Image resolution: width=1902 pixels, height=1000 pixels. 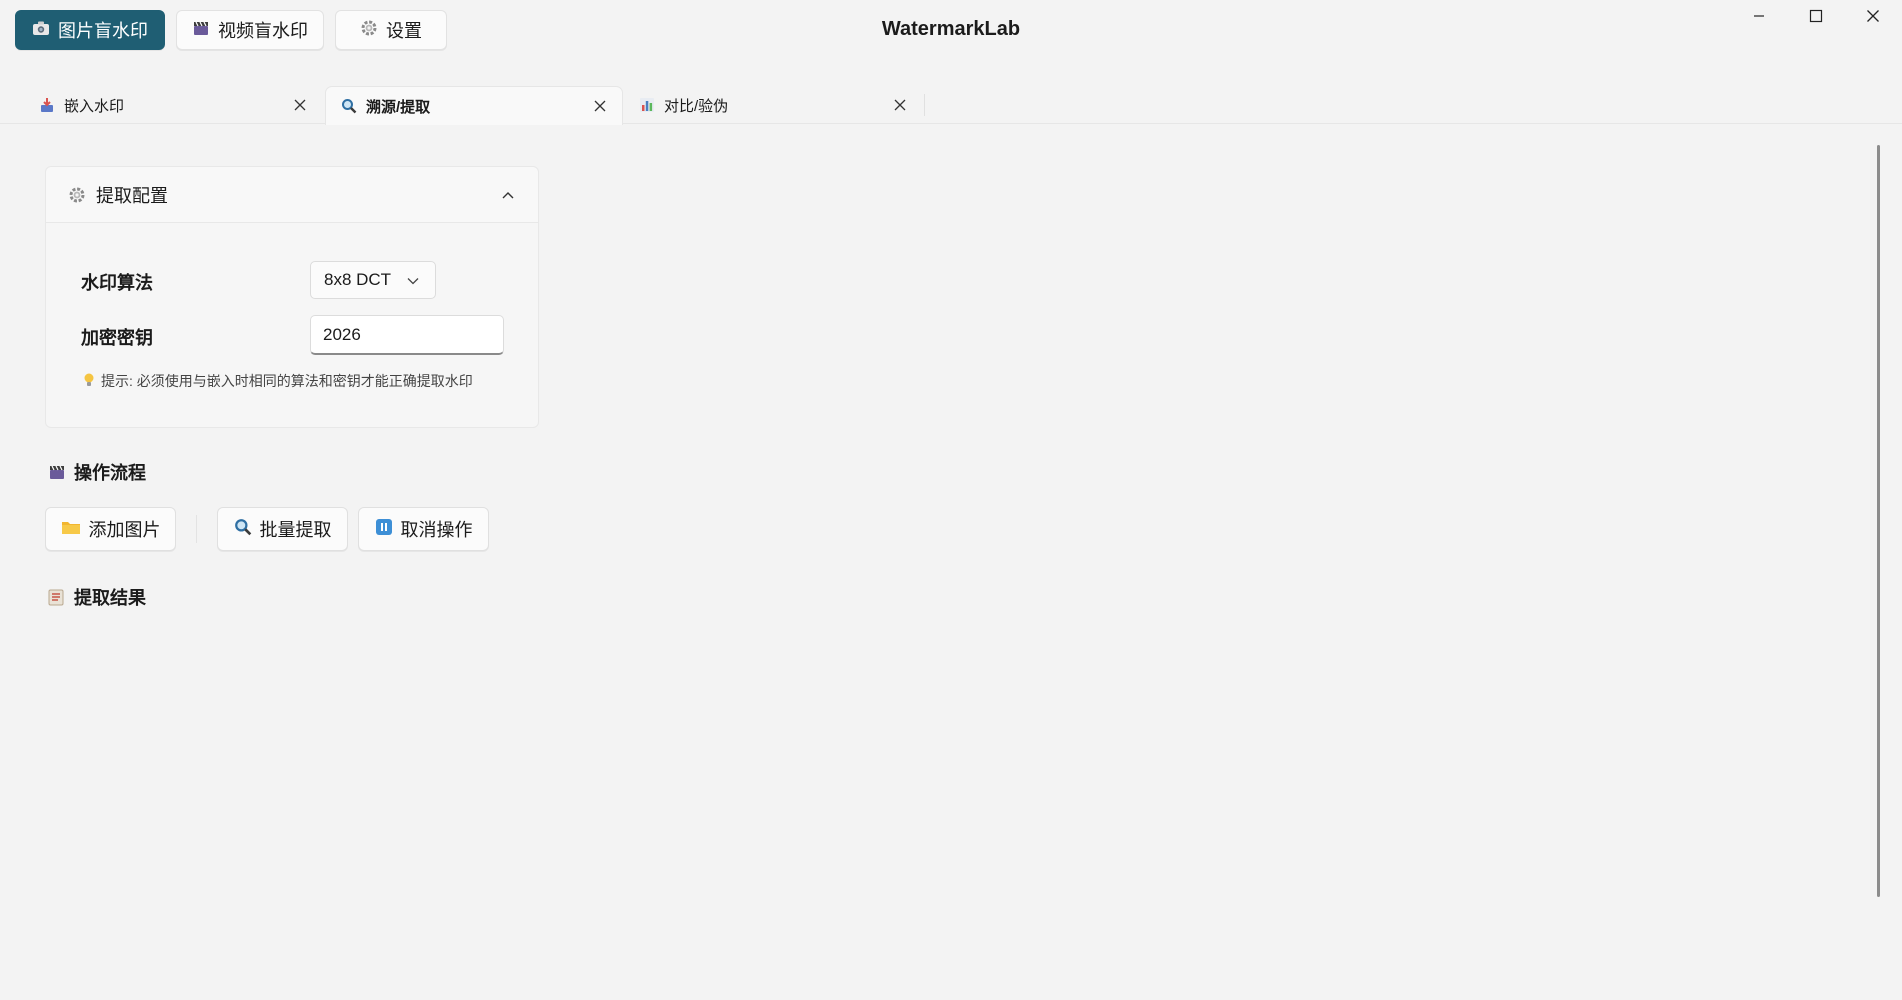 What do you see at coordinates (951, 31) in the screenshot?
I see `title-bar: 图片盲水印 视频盲水印 设置 WatermarkLab` at bounding box center [951, 31].